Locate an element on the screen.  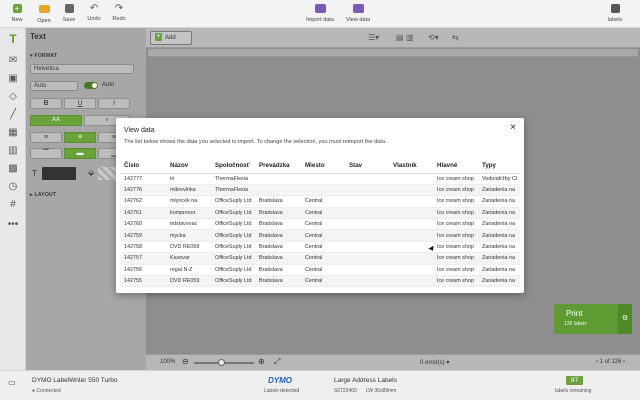
flip-icon: ⇆ is located at coordinates (455, 37).